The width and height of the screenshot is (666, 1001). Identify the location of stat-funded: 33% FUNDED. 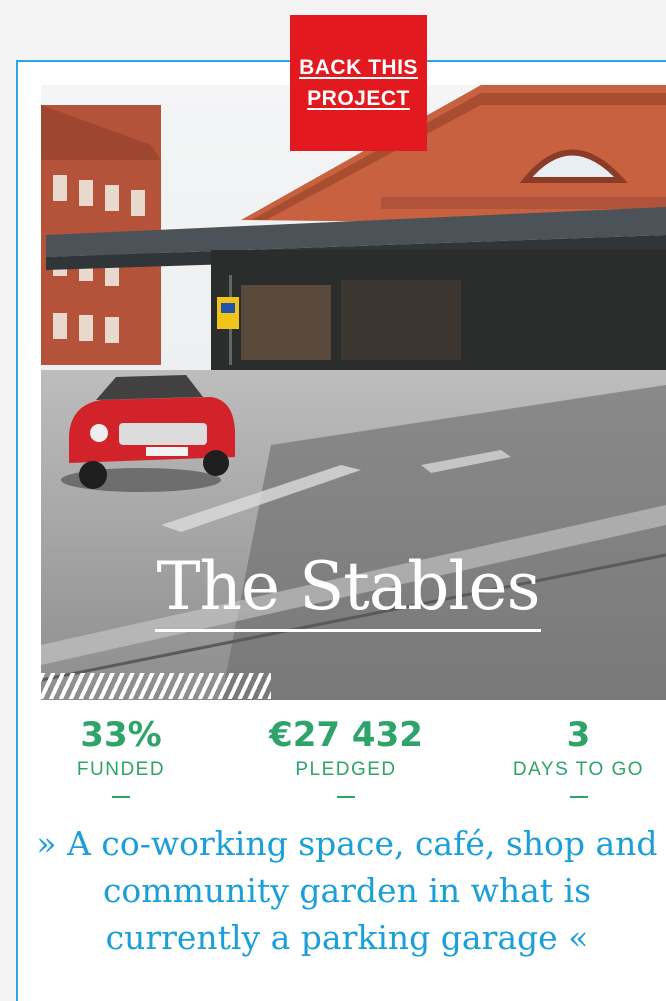
(121, 755).